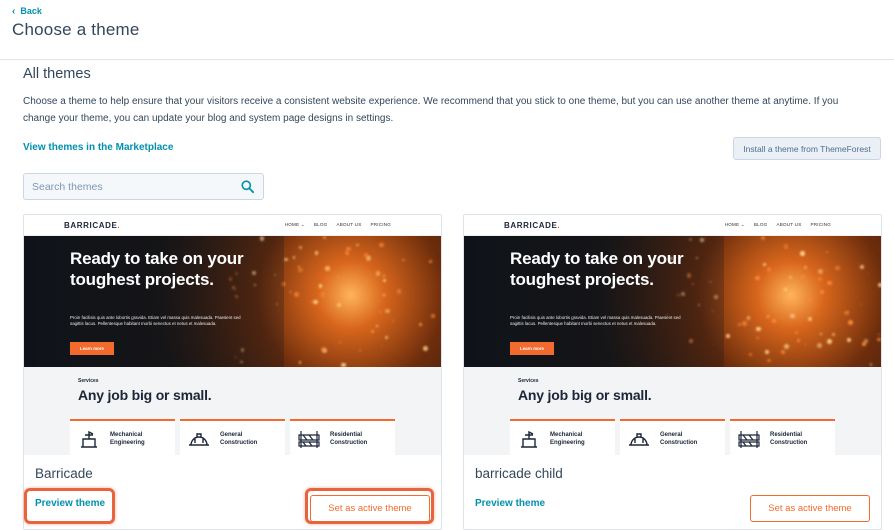  I want to click on preview-service-card: Mechanical Engineering, so click(562, 437).